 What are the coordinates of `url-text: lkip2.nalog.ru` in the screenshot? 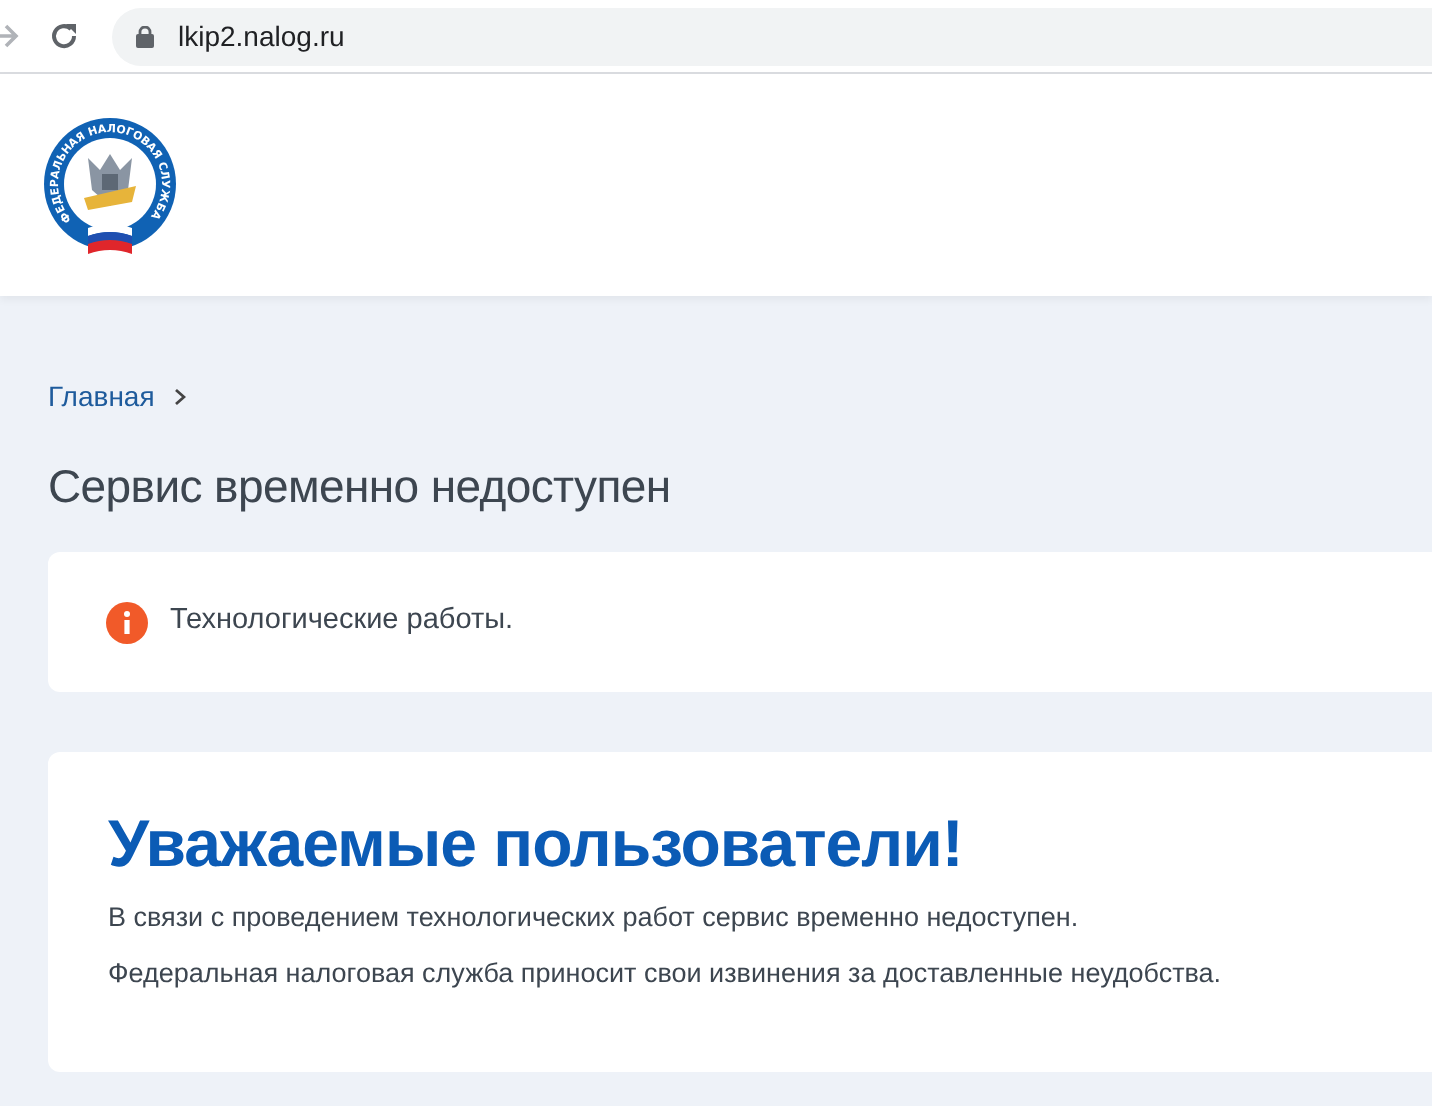 It's located at (261, 36).